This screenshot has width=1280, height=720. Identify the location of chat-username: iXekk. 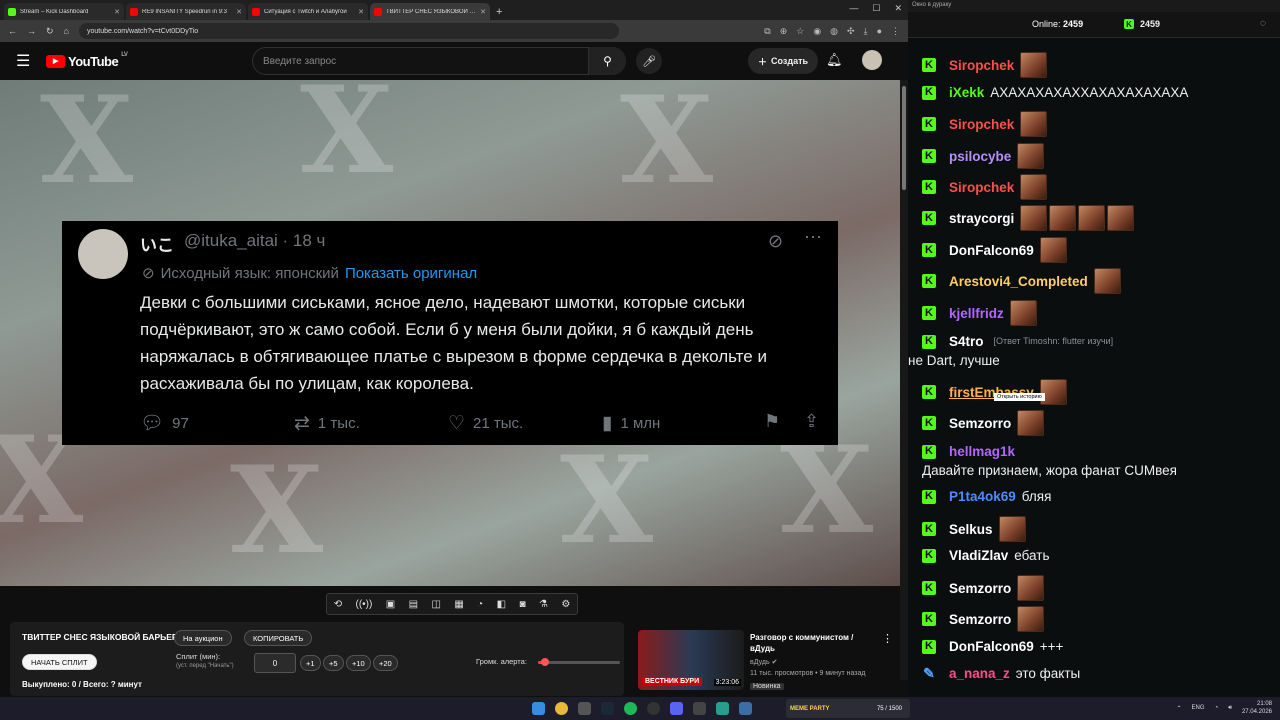
(966, 92).